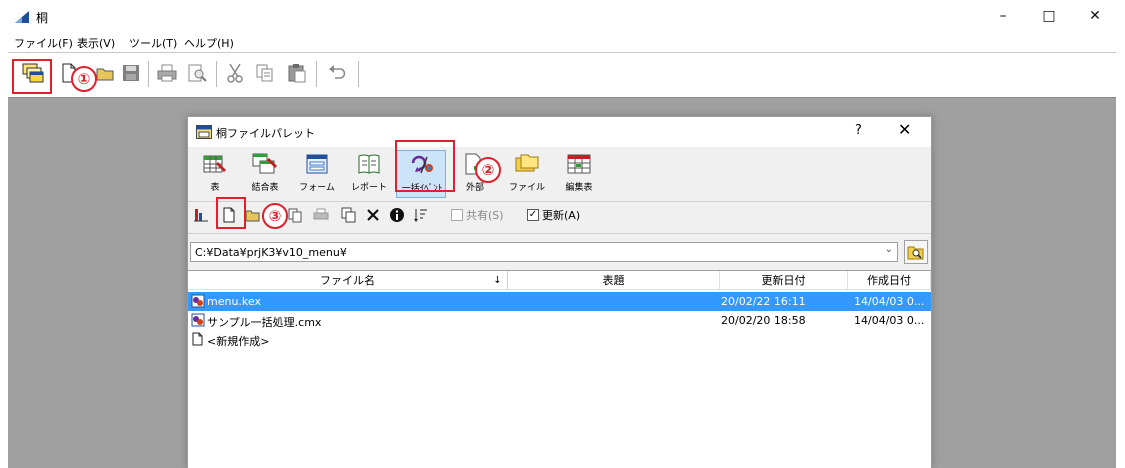  I want to click on app-title: 桐, so click(42, 18).